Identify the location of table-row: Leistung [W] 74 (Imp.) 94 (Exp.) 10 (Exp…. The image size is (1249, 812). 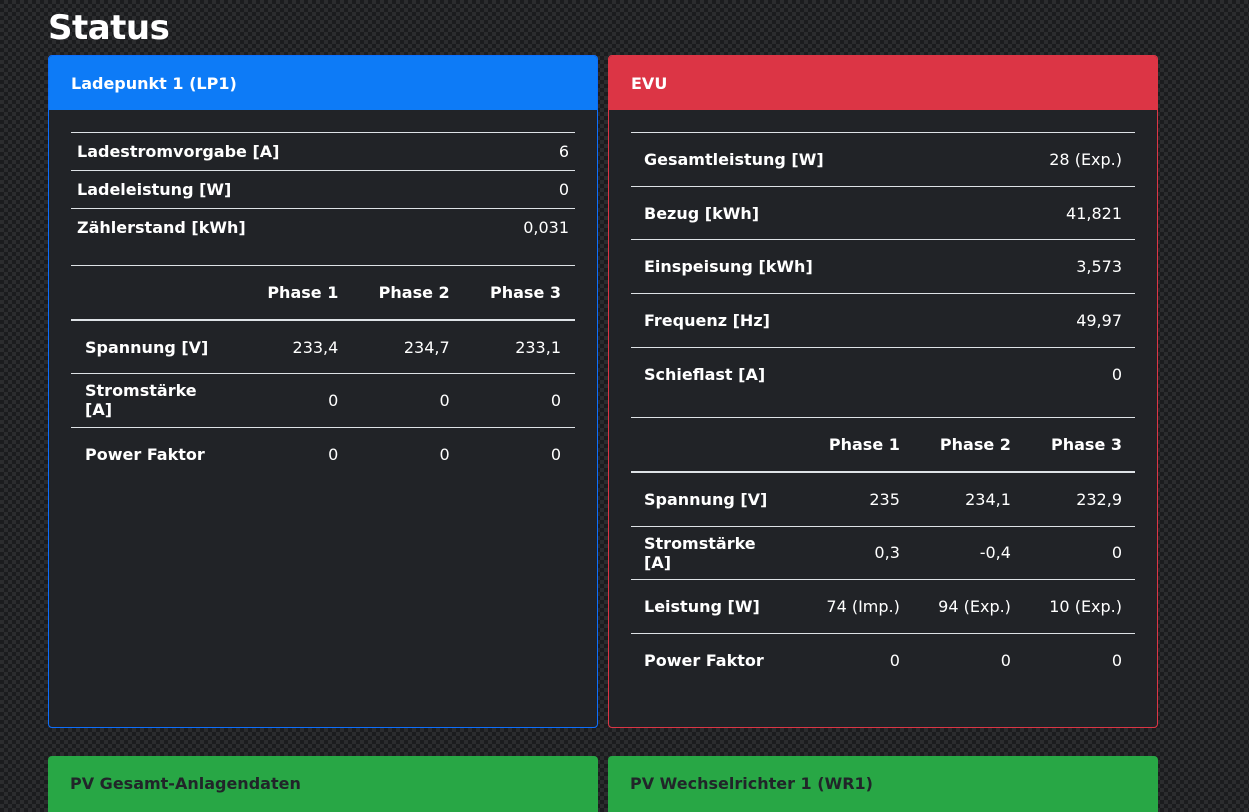
(883, 607).